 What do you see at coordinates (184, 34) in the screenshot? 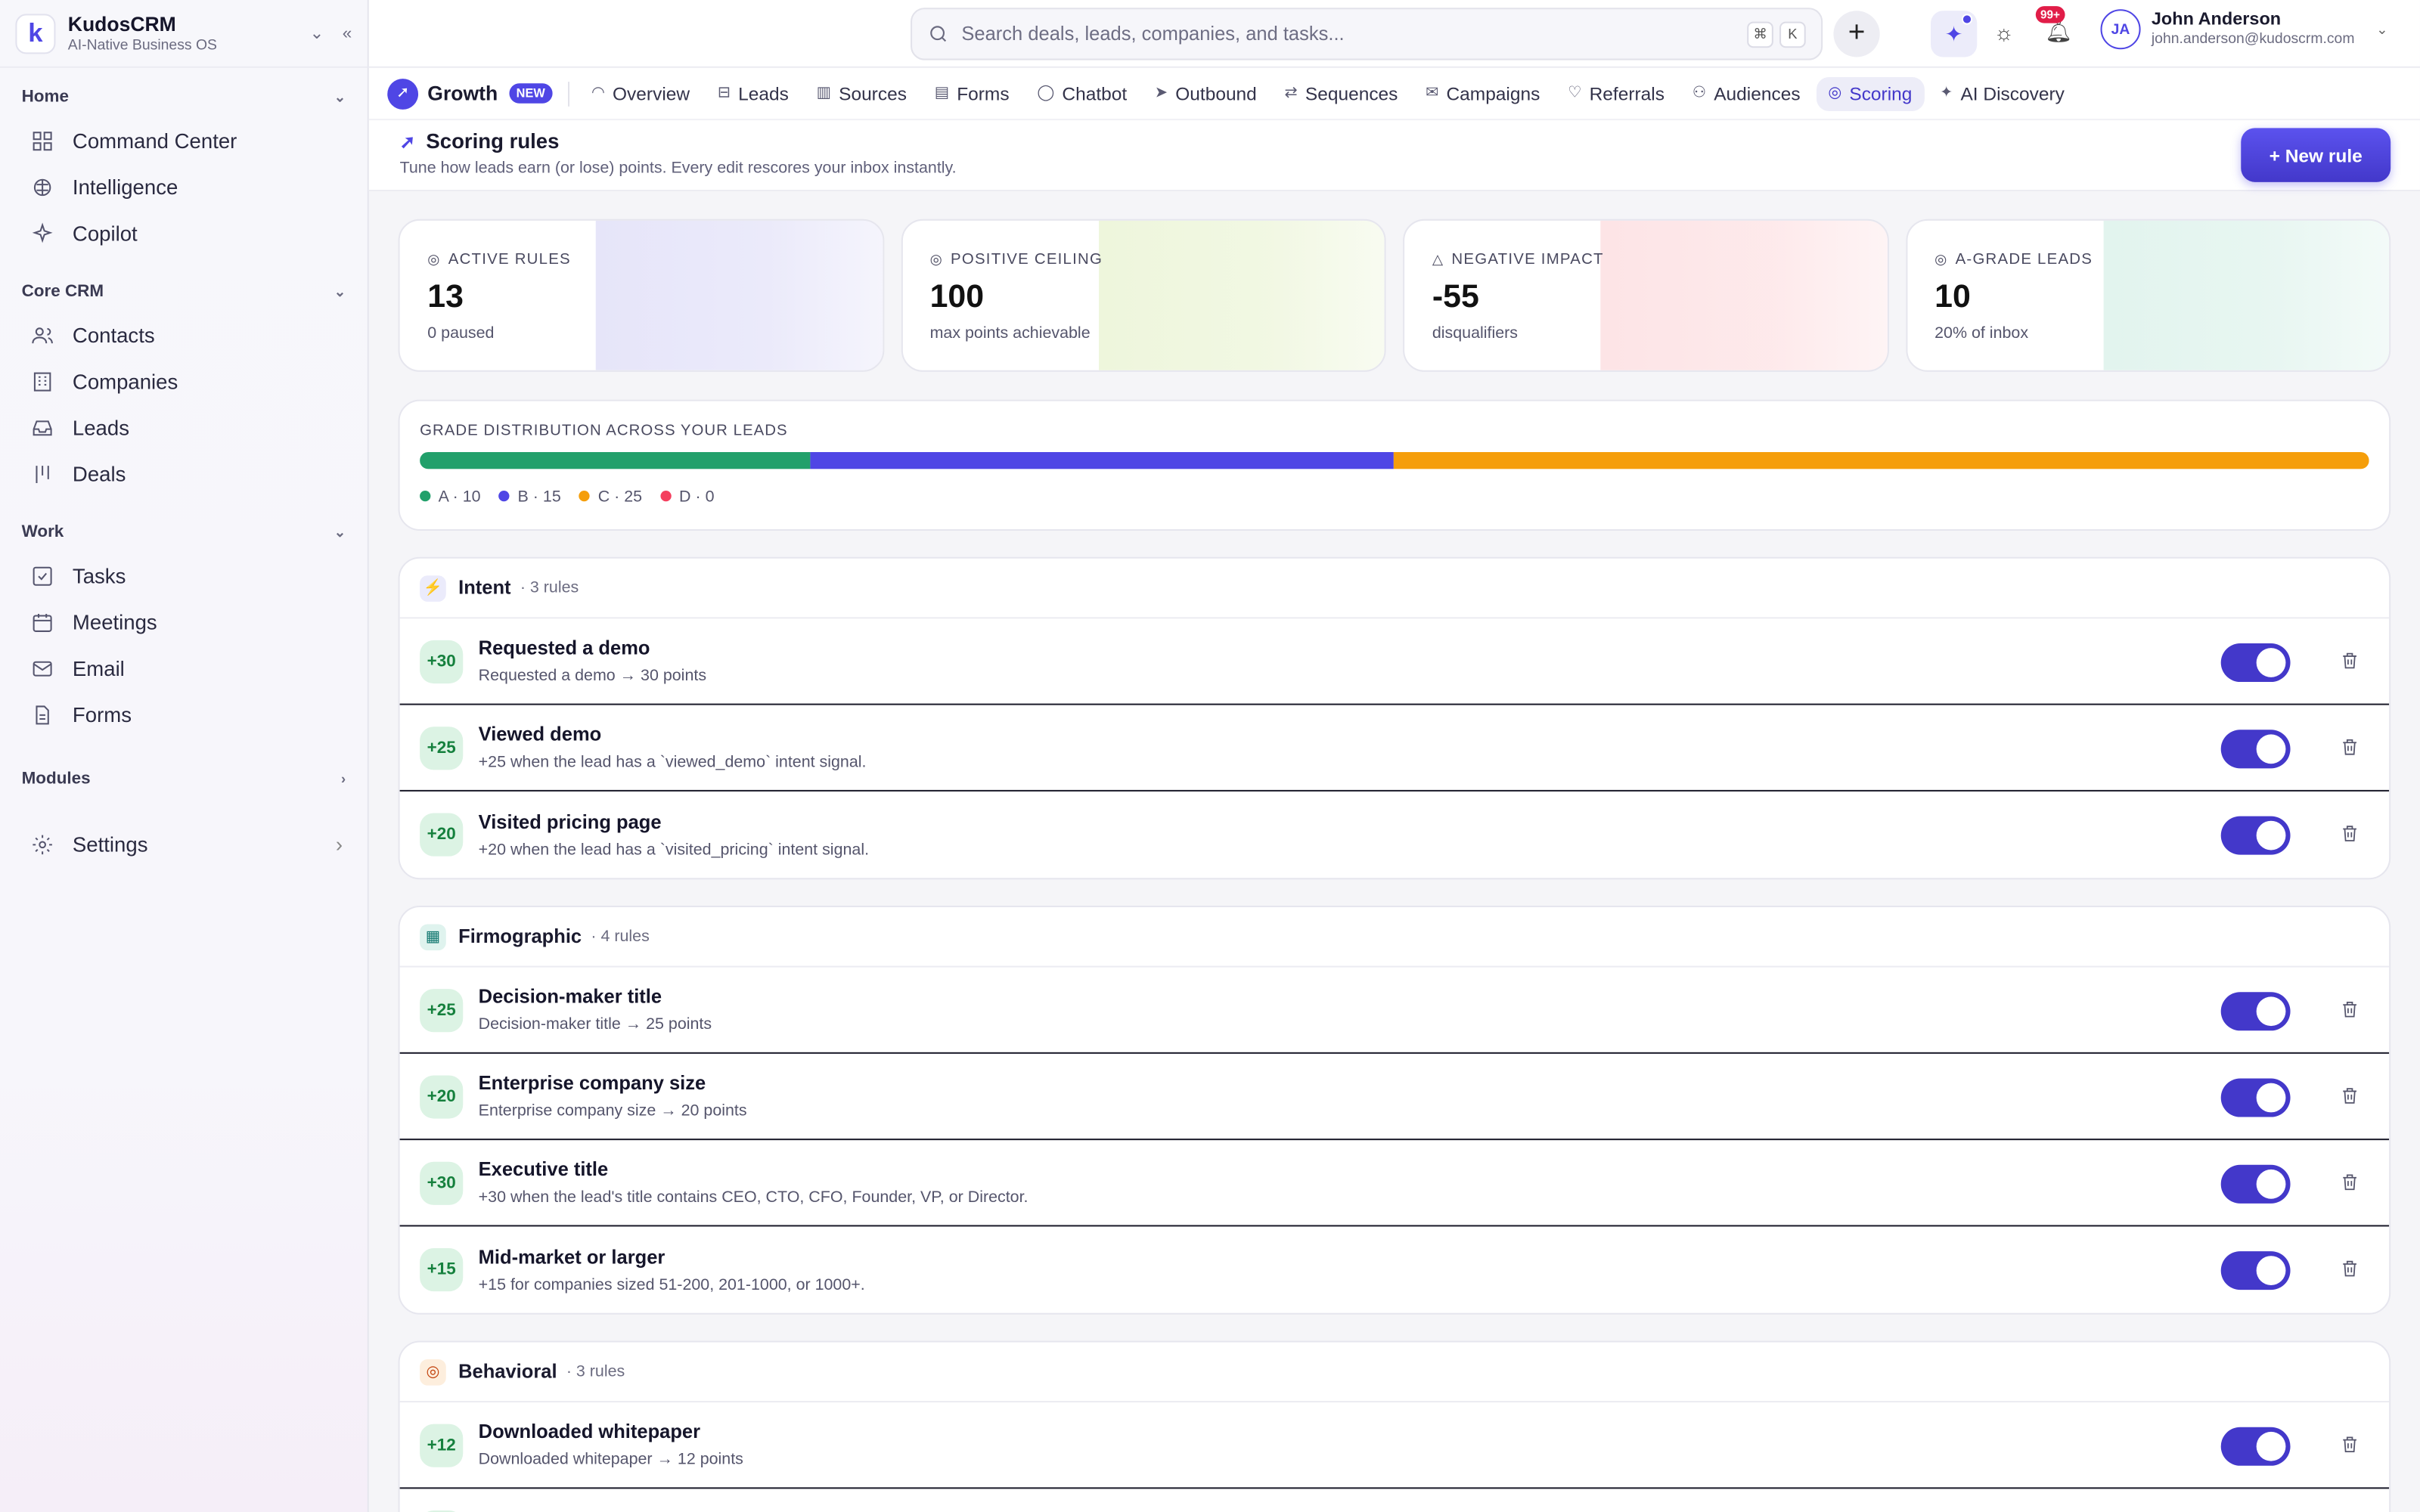
I see `brand-header: k KudosCRM AI-Native Business OS ⌄ «` at bounding box center [184, 34].